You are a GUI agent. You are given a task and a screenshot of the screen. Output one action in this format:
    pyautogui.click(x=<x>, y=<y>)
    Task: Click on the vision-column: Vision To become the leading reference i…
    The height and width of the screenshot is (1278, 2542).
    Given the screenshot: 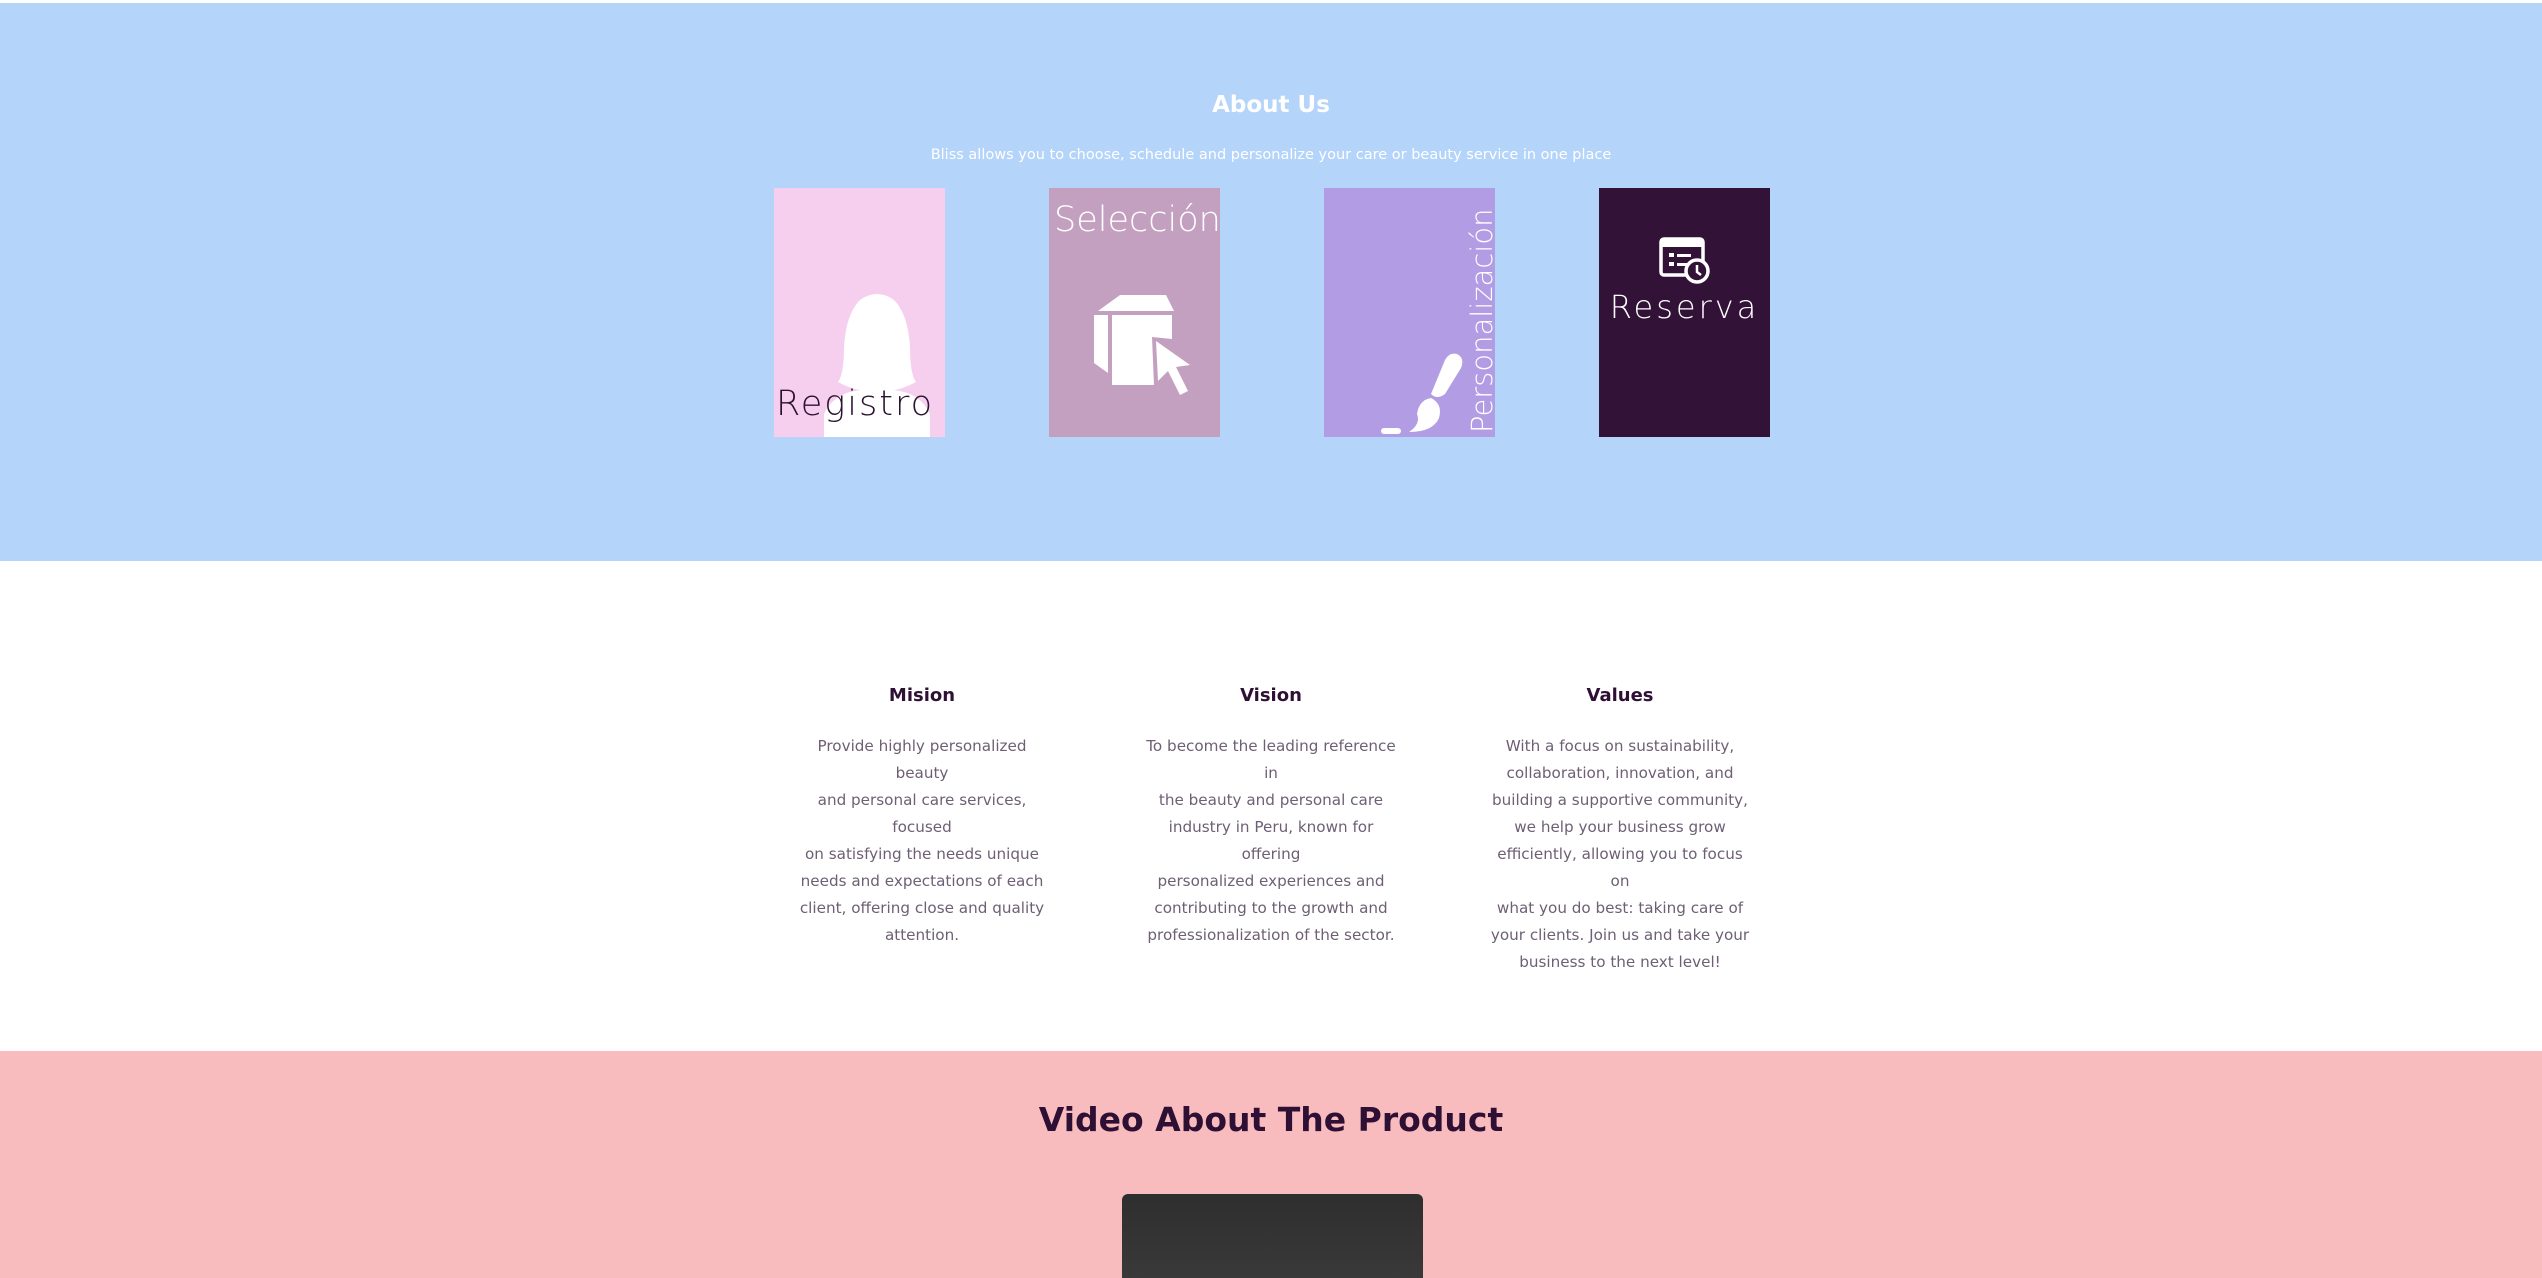 What is the action you would take?
    pyautogui.click(x=1271, y=817)
    